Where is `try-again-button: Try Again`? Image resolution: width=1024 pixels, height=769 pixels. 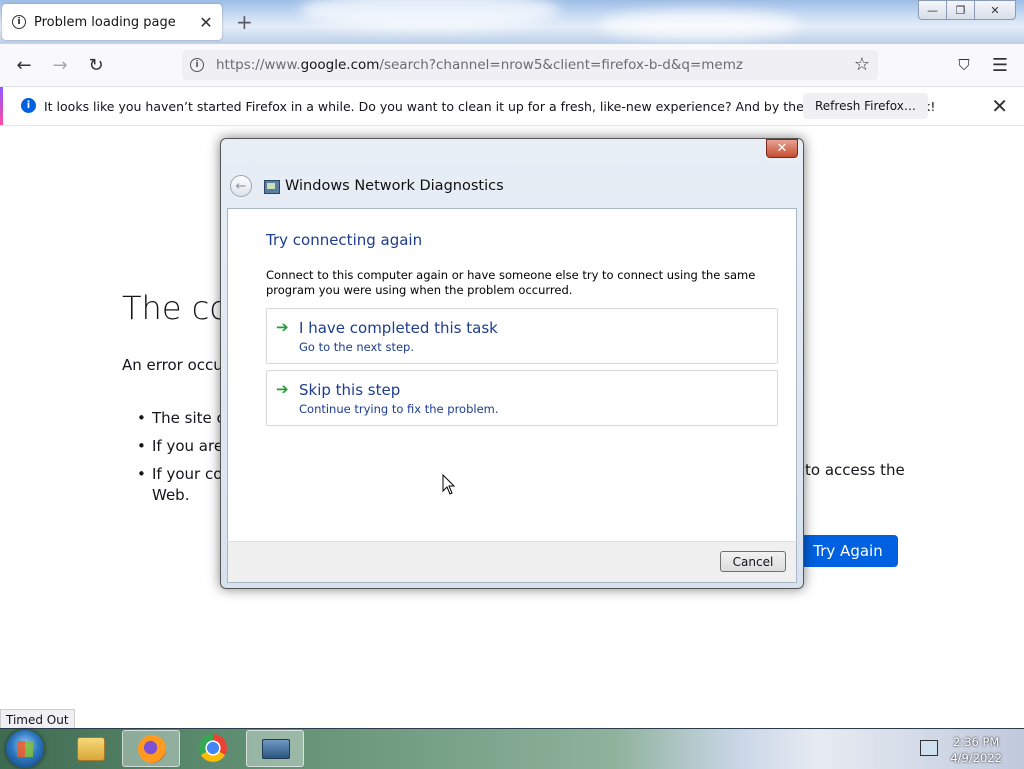
try-again-button: Try Again is located at coordinates (848, 551).